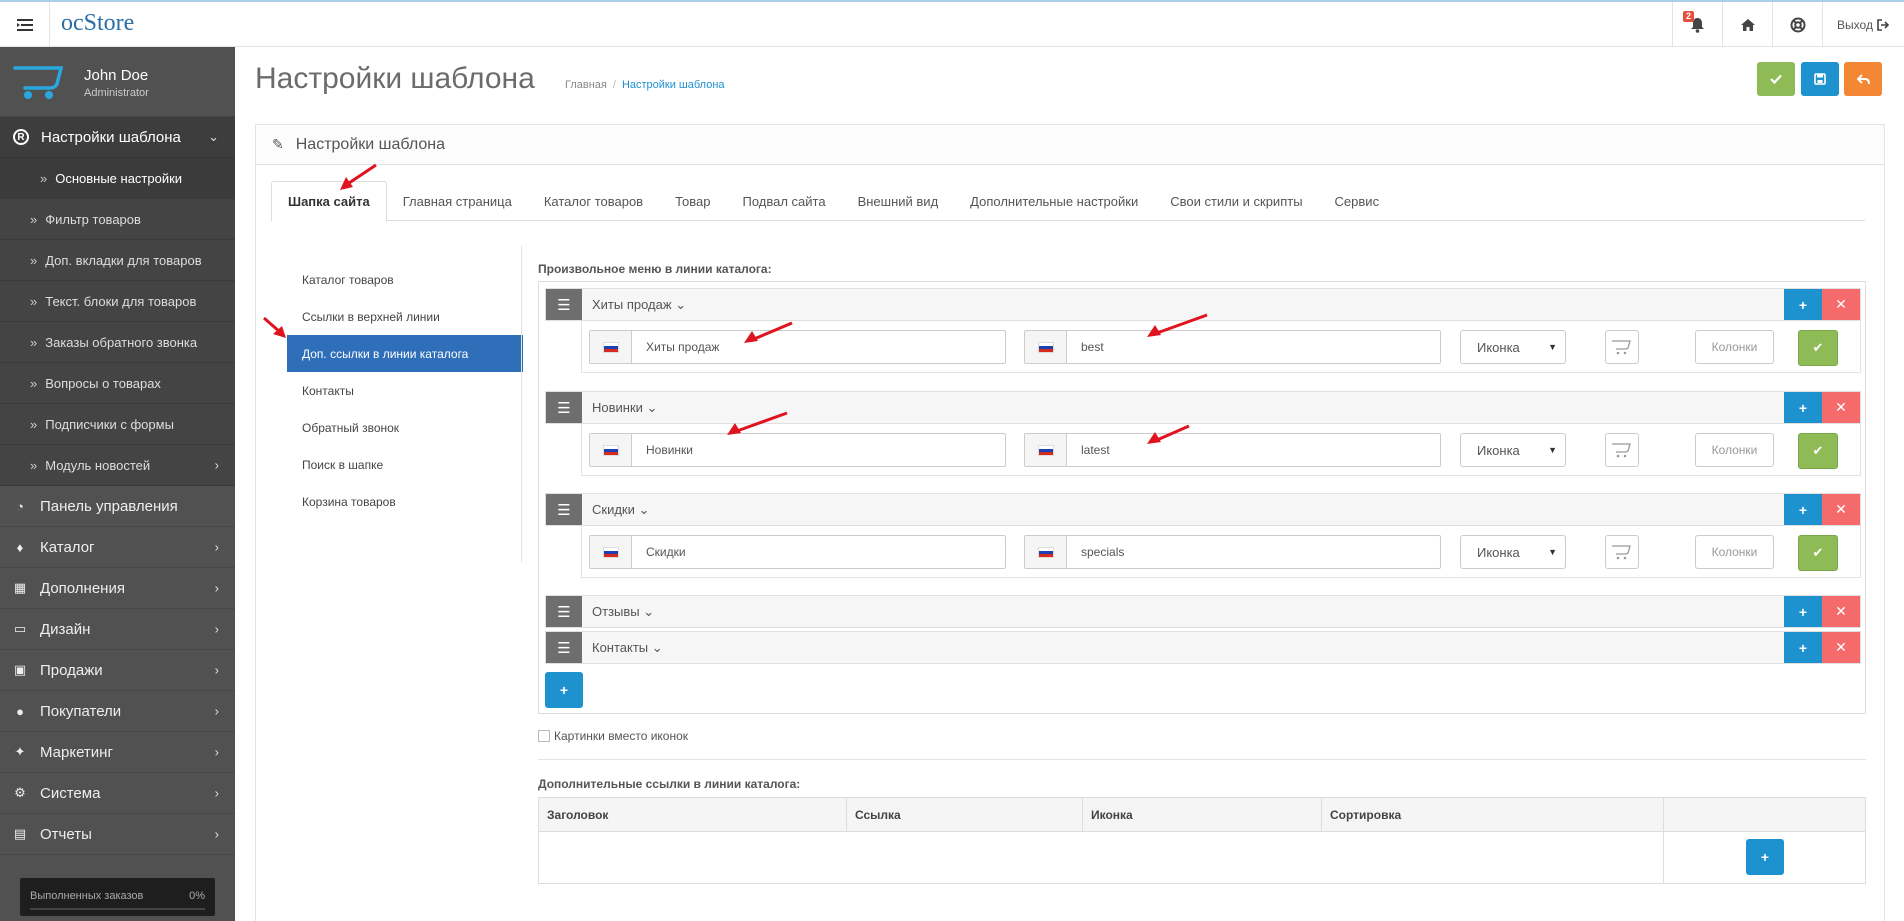 Image resolution: width=1904 pixels, height=921 pixels. I want to click on notifications-button: 2, so click(1697, 24).